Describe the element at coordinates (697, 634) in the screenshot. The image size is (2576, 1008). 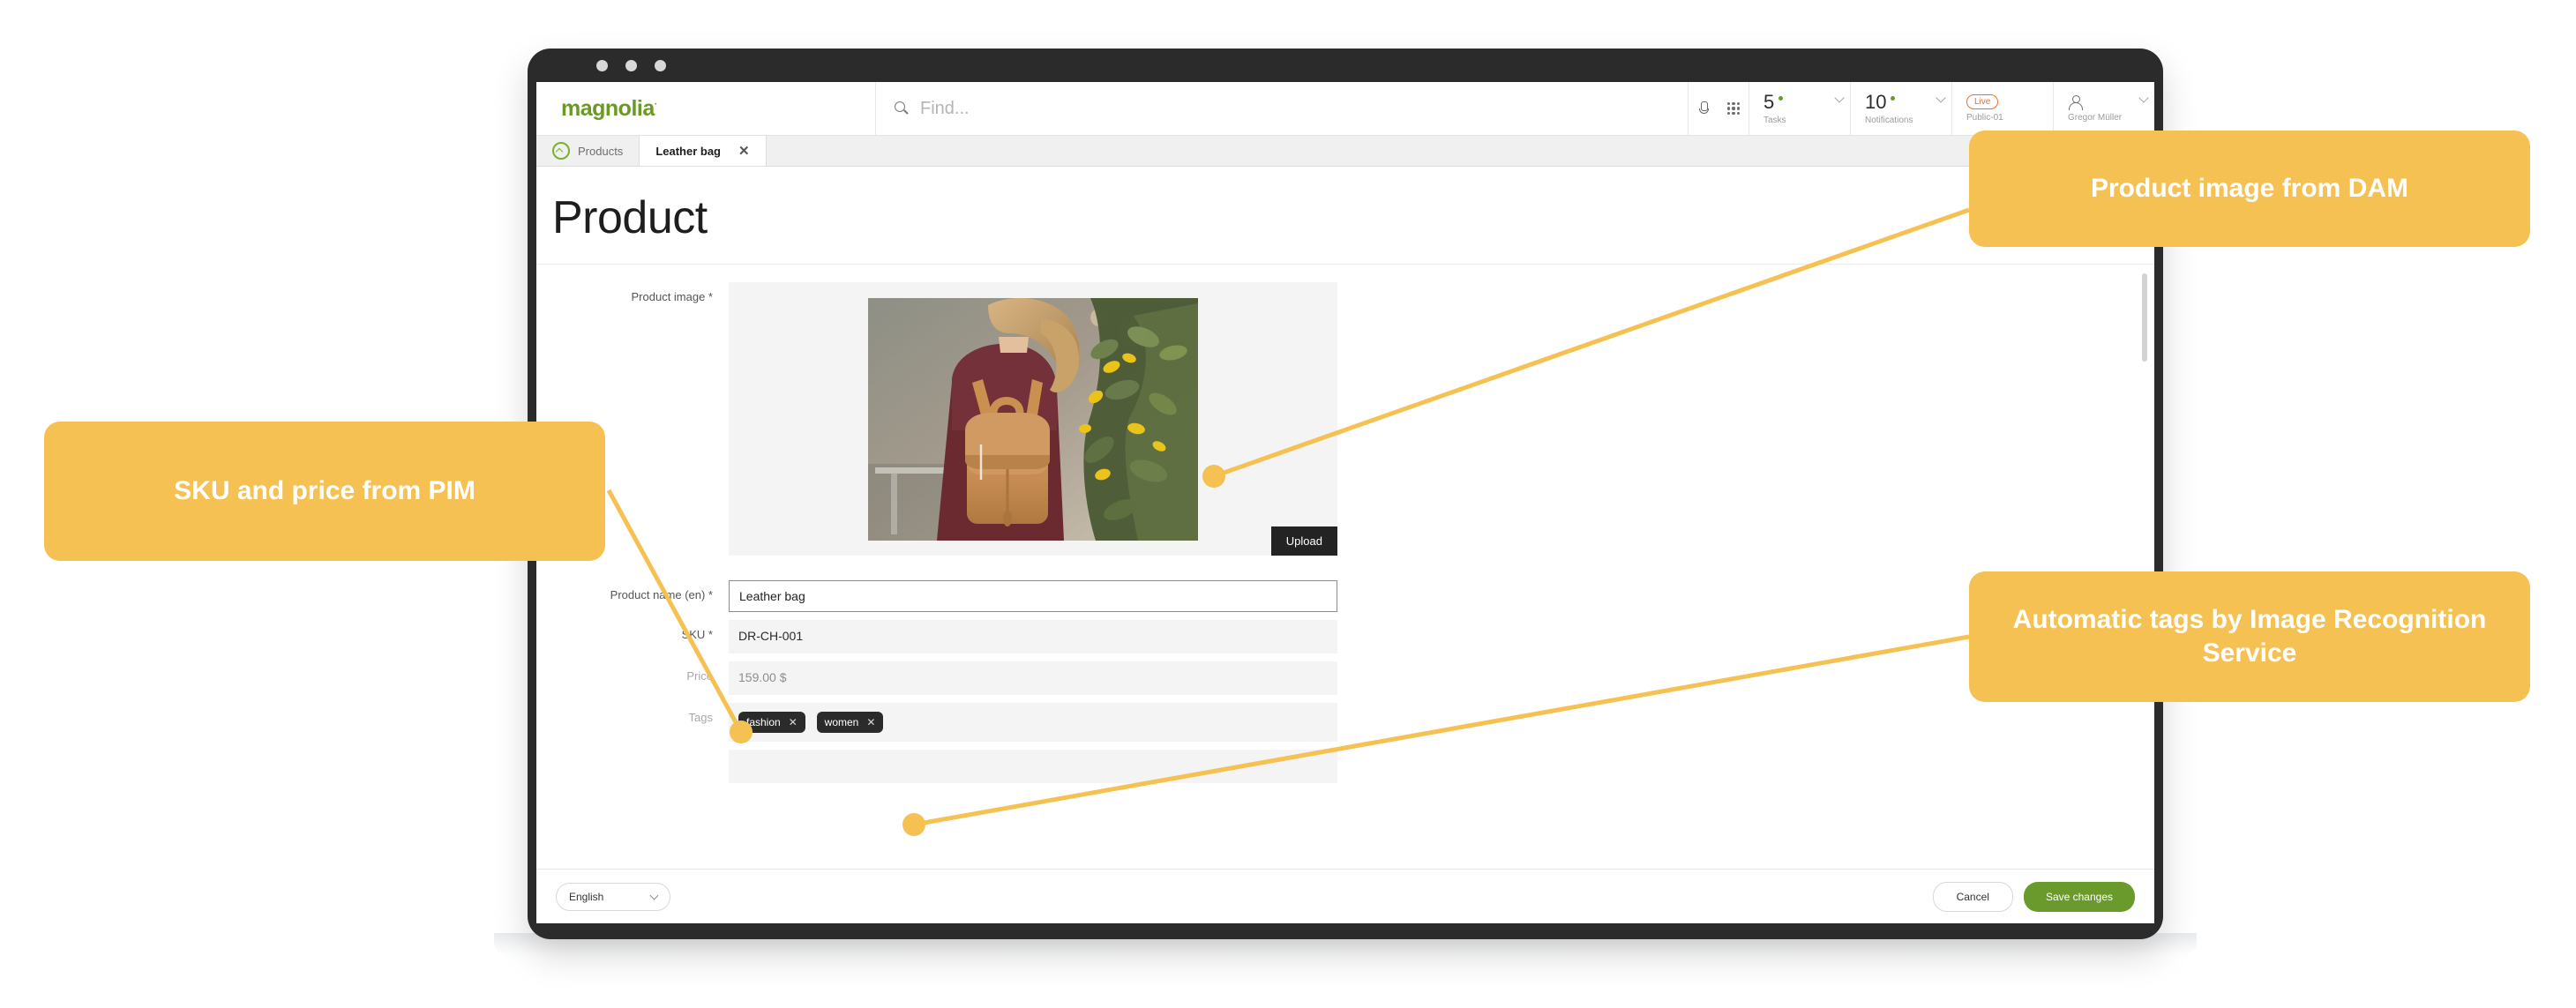
I see `sku-label: SKU *` at that location.